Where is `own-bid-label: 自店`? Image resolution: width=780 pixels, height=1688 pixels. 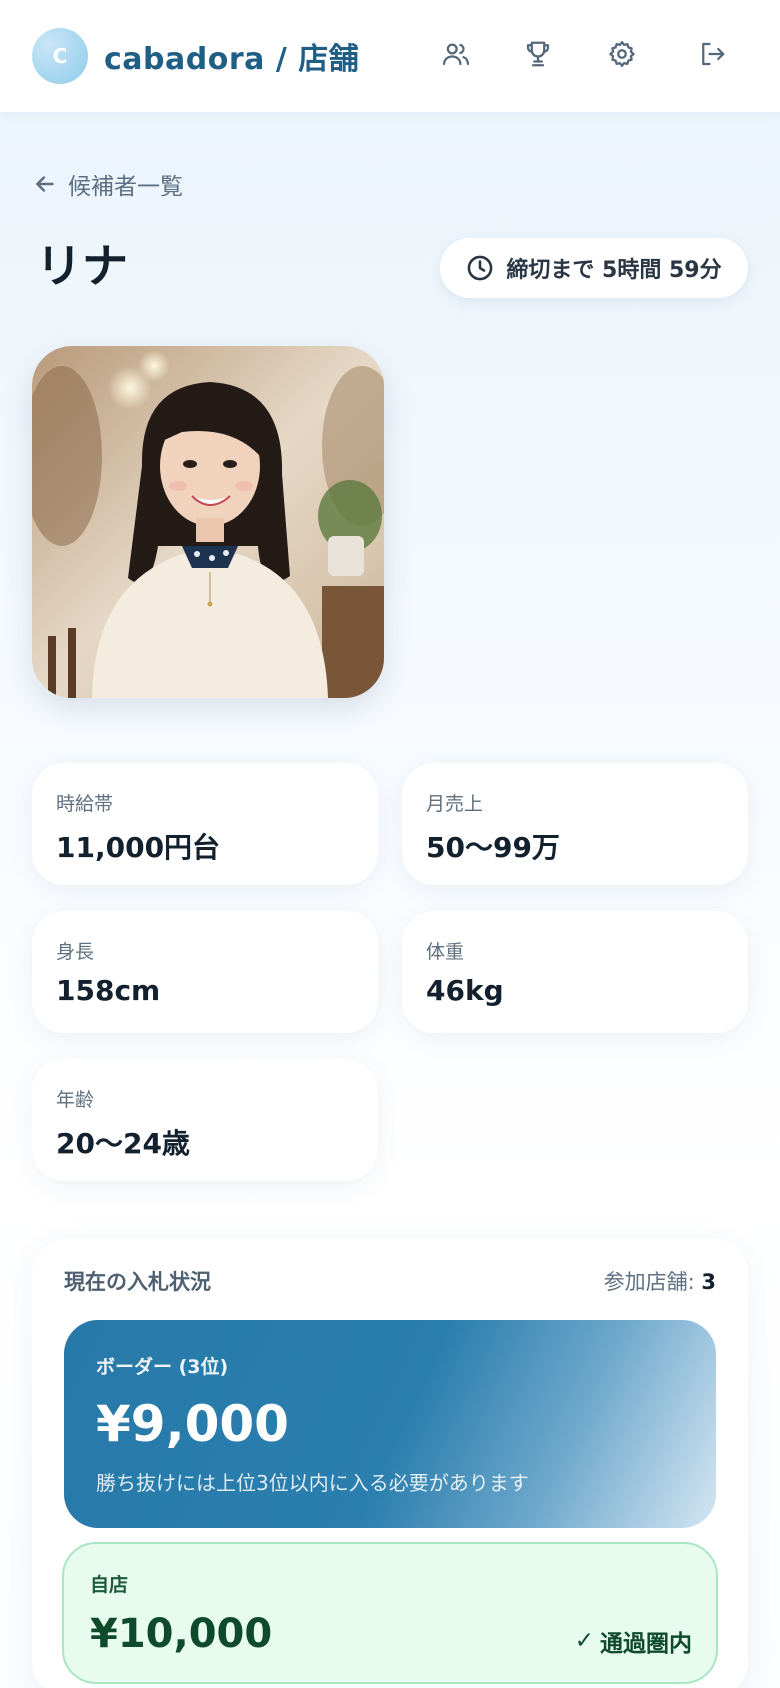 own-bid-label: 自店 is located at coordinates (109, 1585).